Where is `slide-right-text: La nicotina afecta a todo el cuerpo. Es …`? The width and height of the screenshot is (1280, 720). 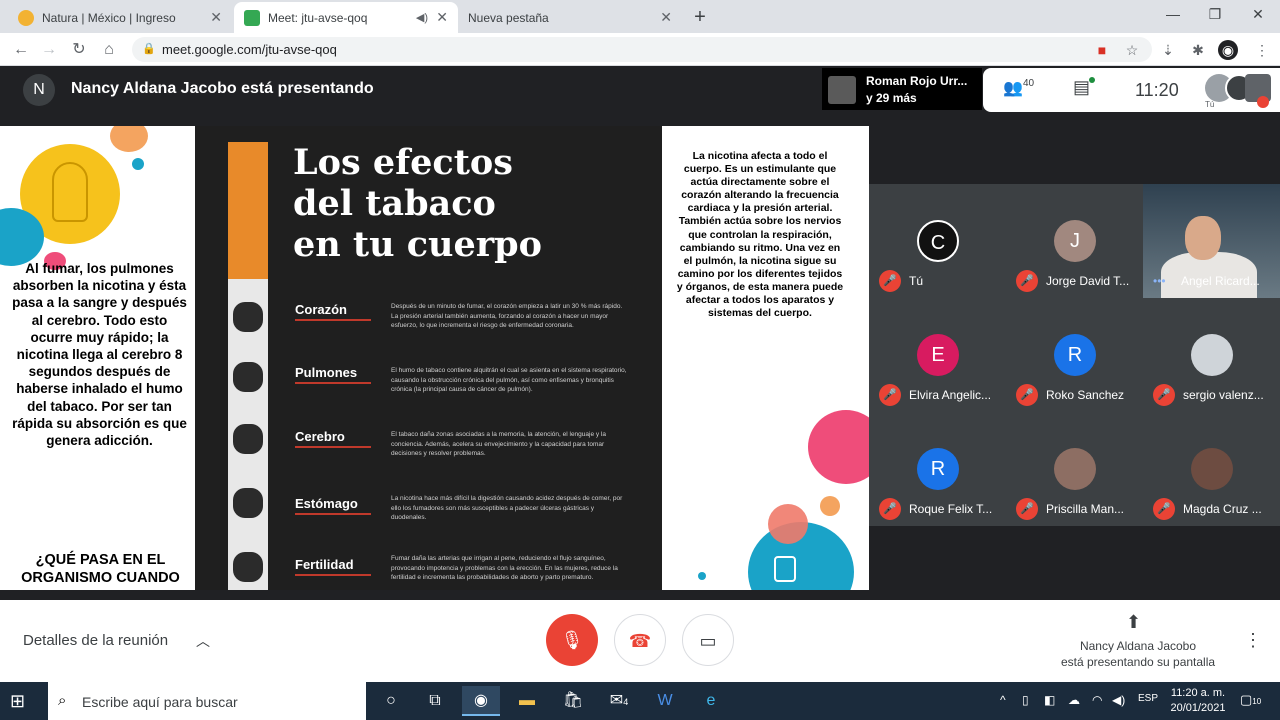
slide-right-text: La nicotina afecta a todo el cuerpo. Es … is located at coordinates (760, 235).